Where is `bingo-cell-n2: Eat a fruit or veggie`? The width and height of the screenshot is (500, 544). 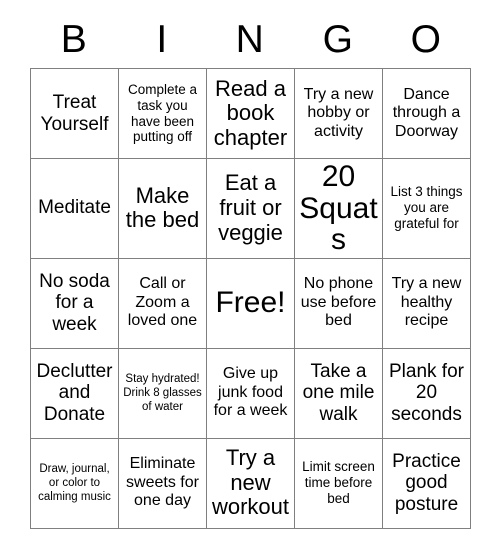
bingo-cell-n2: Eat a fruit or veggie is located at coordinates (250, 208).